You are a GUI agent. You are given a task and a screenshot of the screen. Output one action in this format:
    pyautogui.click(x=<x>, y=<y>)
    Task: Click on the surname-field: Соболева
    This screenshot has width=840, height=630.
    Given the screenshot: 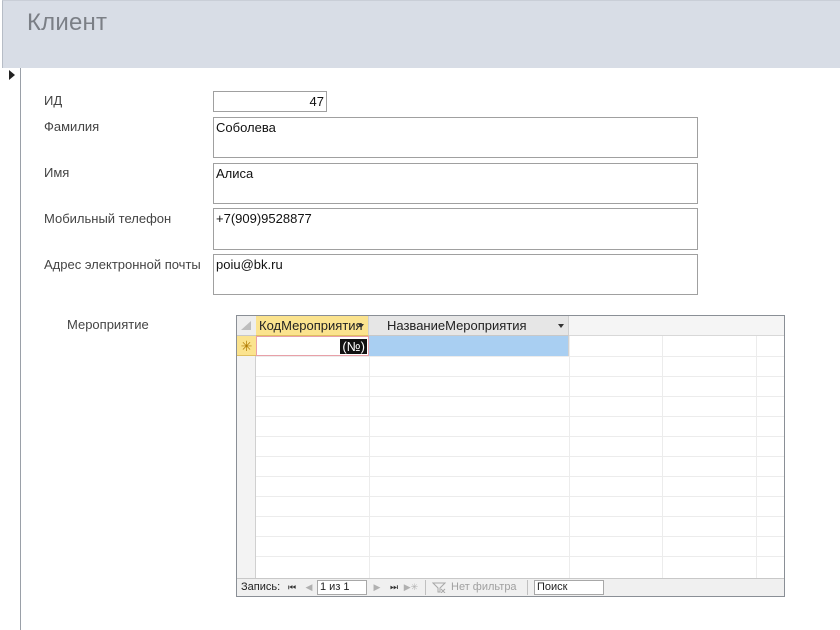 What is the action you would take?
    pyautogui.click(x=455, y=137)
    